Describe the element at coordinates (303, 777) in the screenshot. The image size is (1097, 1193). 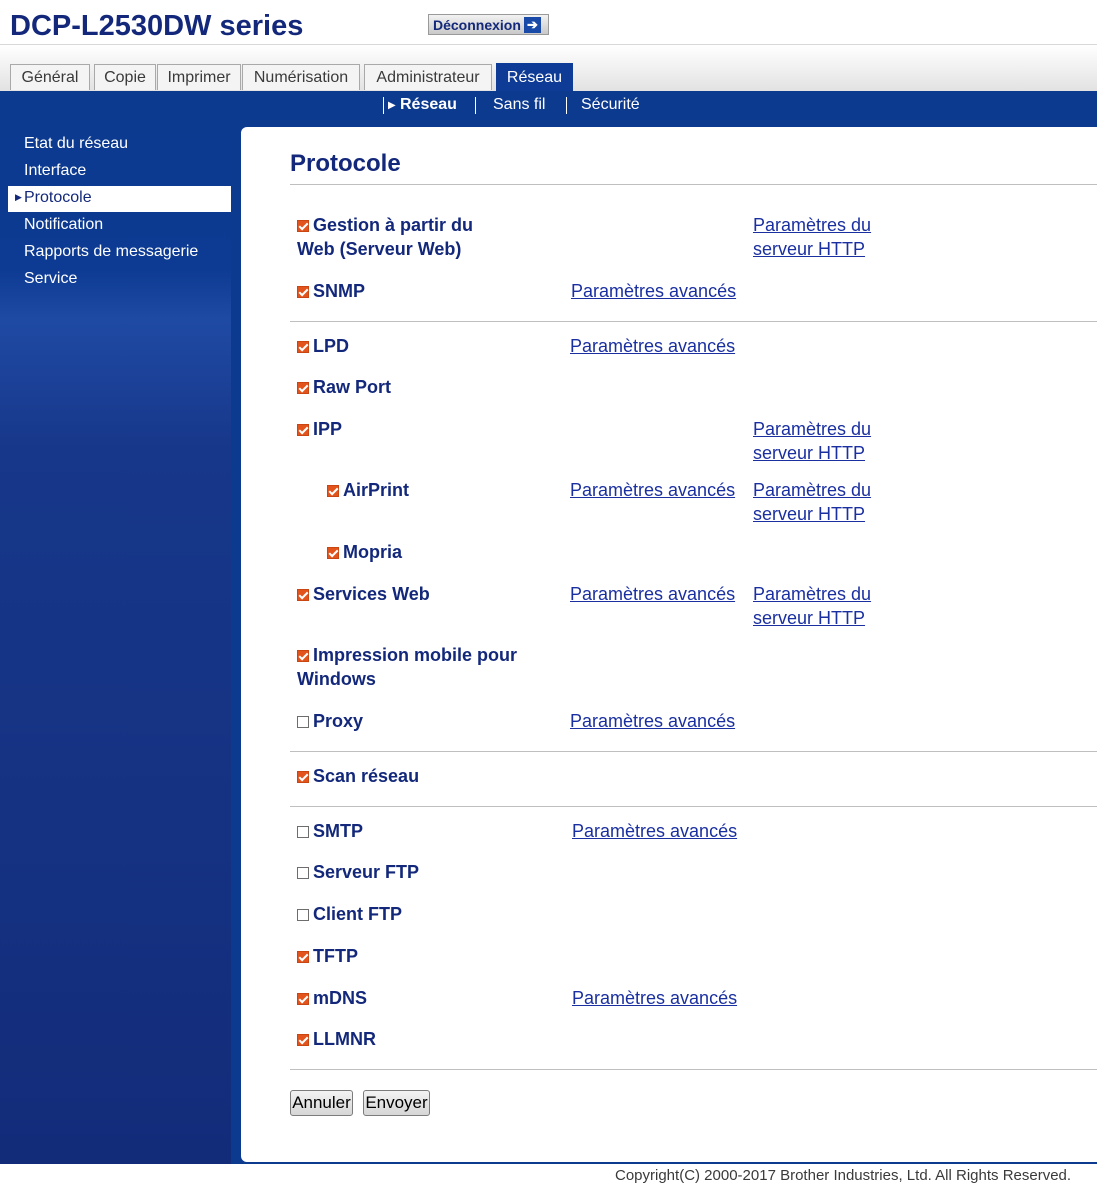
I see `scan-checkbox` at that location.